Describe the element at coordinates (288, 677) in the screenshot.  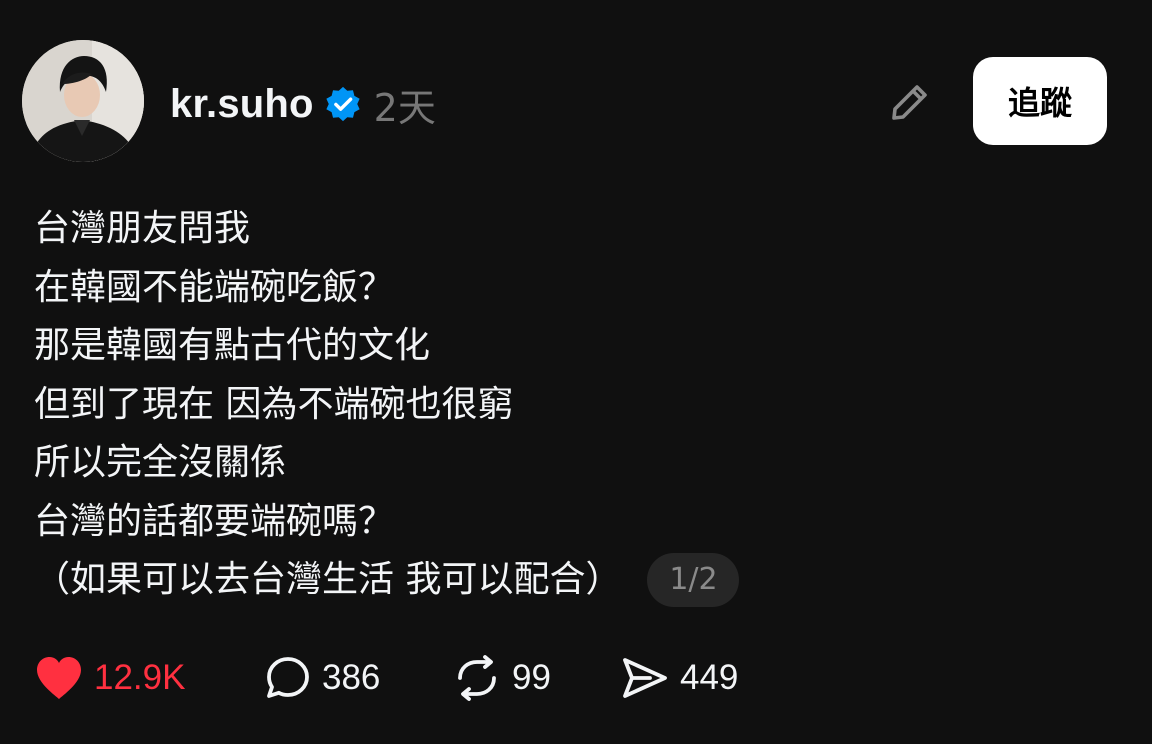
I see `comment-icon` at that location.